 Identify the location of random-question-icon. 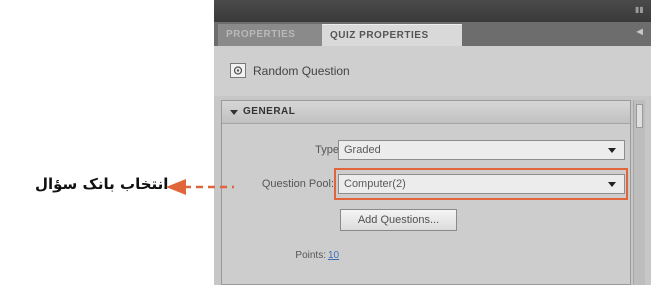
(238, 70).